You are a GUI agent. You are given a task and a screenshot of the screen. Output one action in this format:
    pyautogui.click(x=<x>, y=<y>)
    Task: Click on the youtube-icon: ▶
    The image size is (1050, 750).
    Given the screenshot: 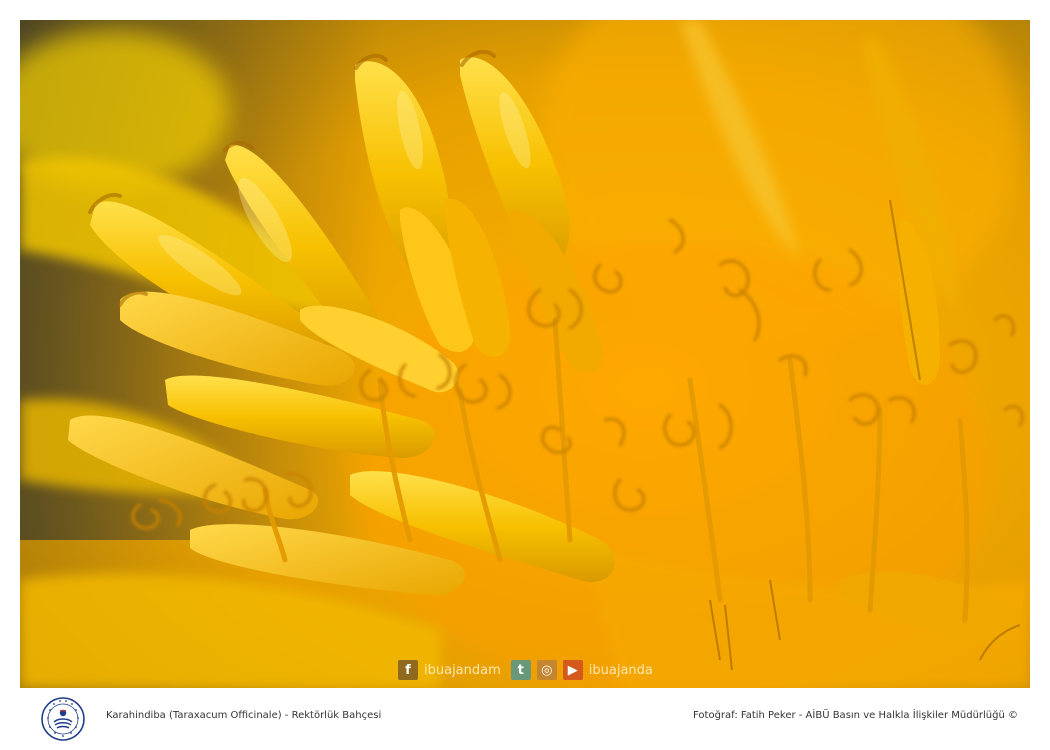 What is the action you would take?
    pyautogui.click(x=572, y=670)
    